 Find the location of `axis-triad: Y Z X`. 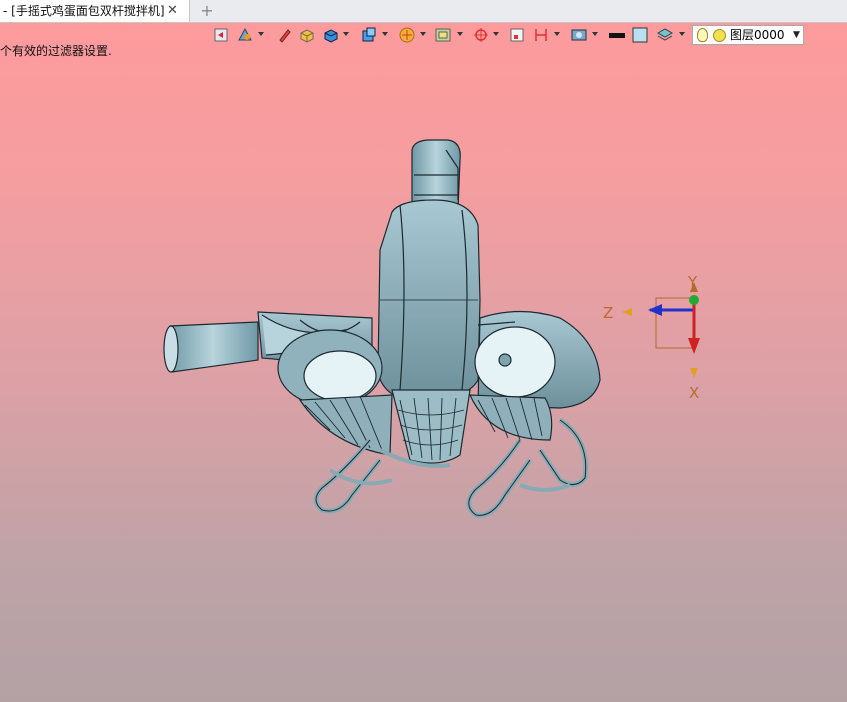

axis-triad: Y Z X is located at coordinates (651, 337).